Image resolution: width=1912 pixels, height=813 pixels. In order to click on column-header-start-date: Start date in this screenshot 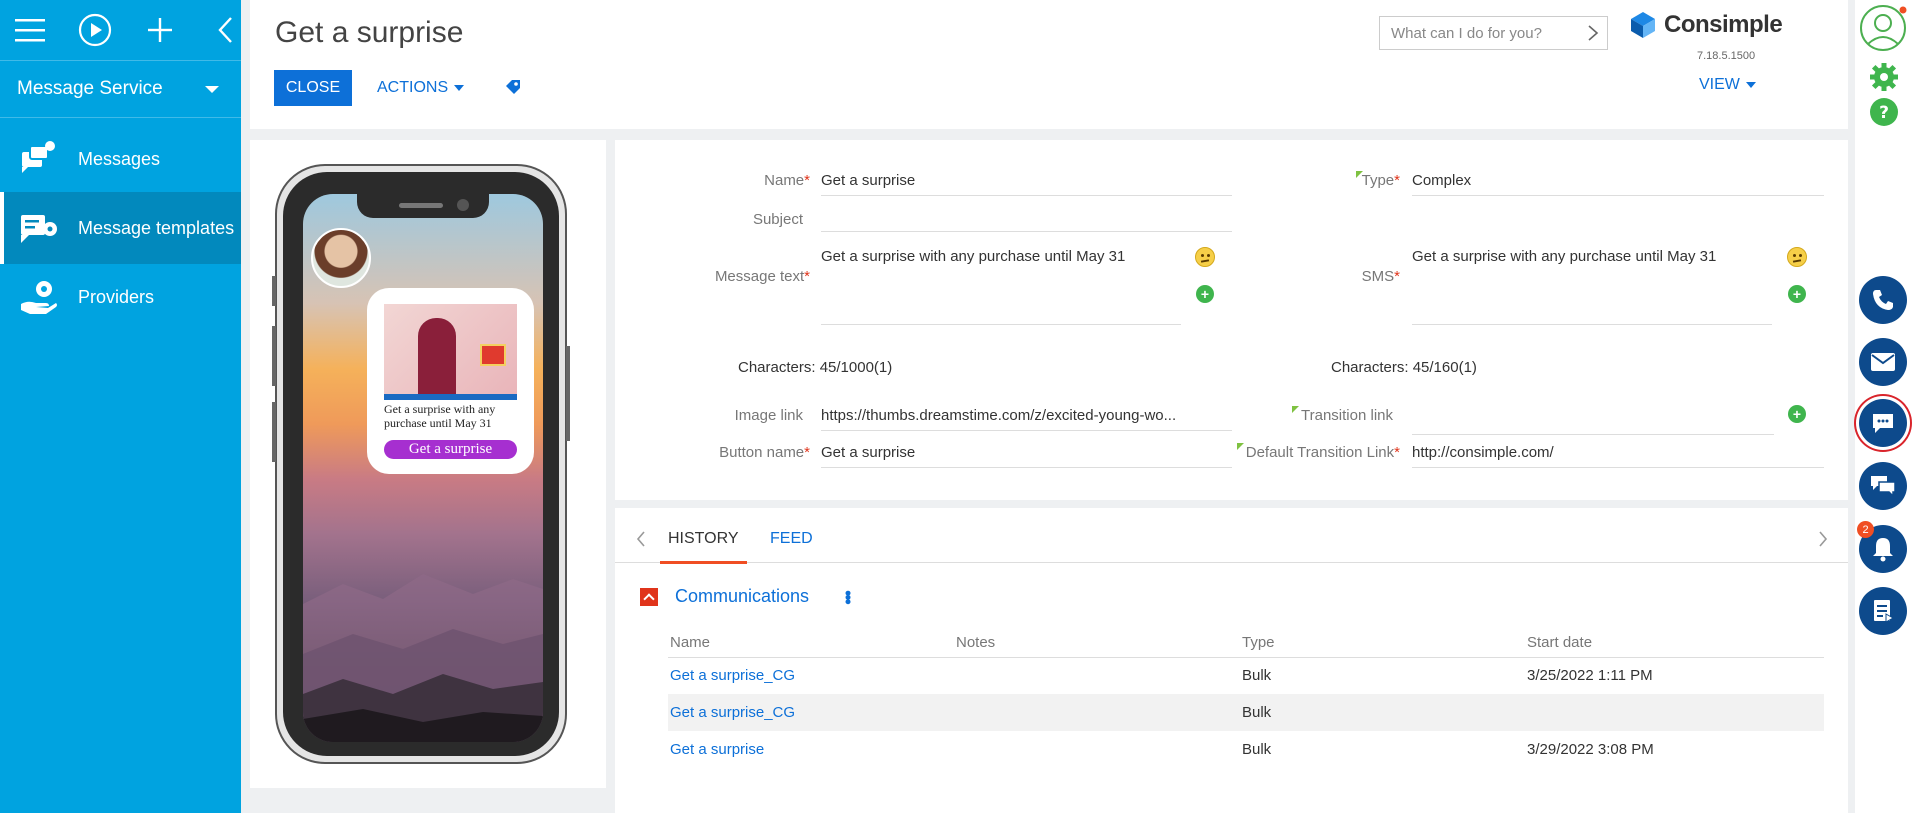, I will do `click(1674, 643)`.